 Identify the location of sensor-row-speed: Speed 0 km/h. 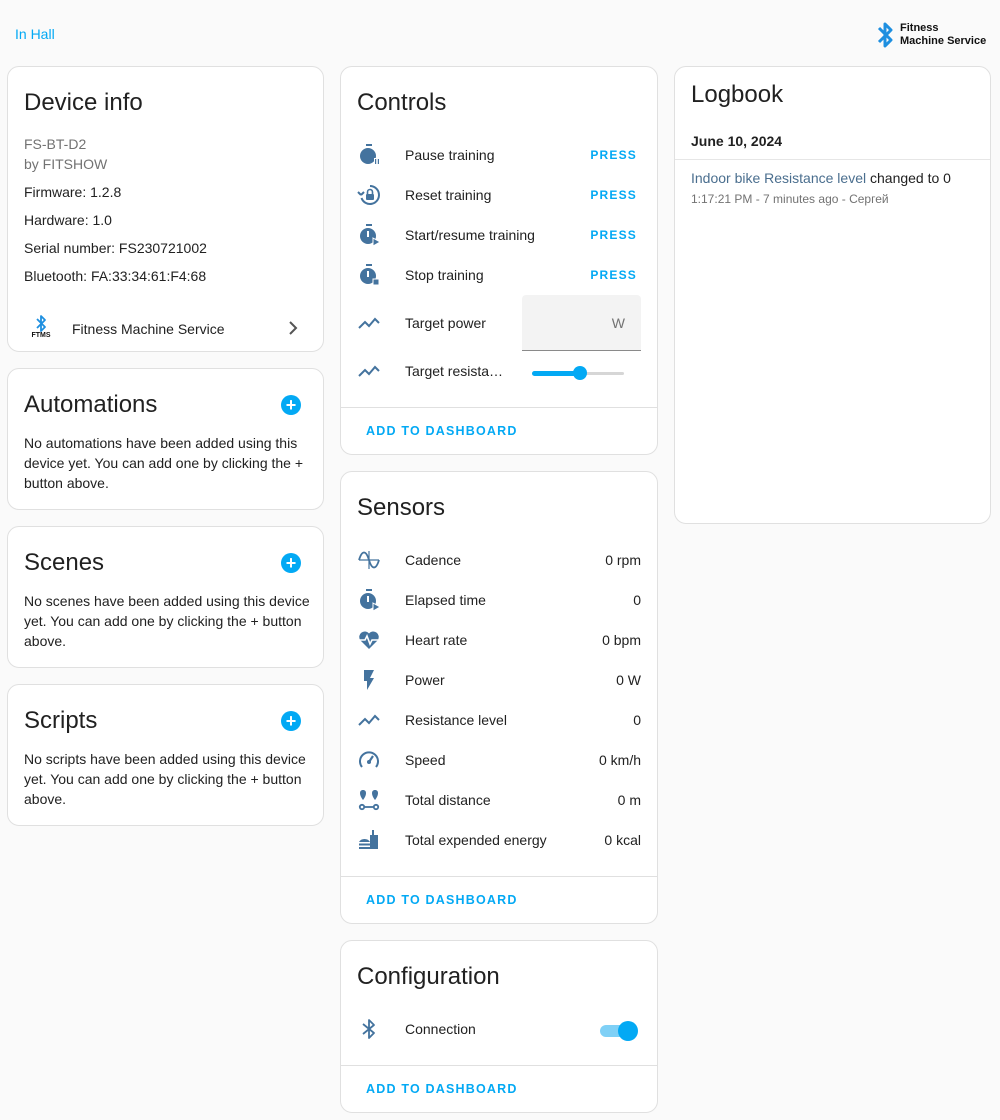
(499, 760).